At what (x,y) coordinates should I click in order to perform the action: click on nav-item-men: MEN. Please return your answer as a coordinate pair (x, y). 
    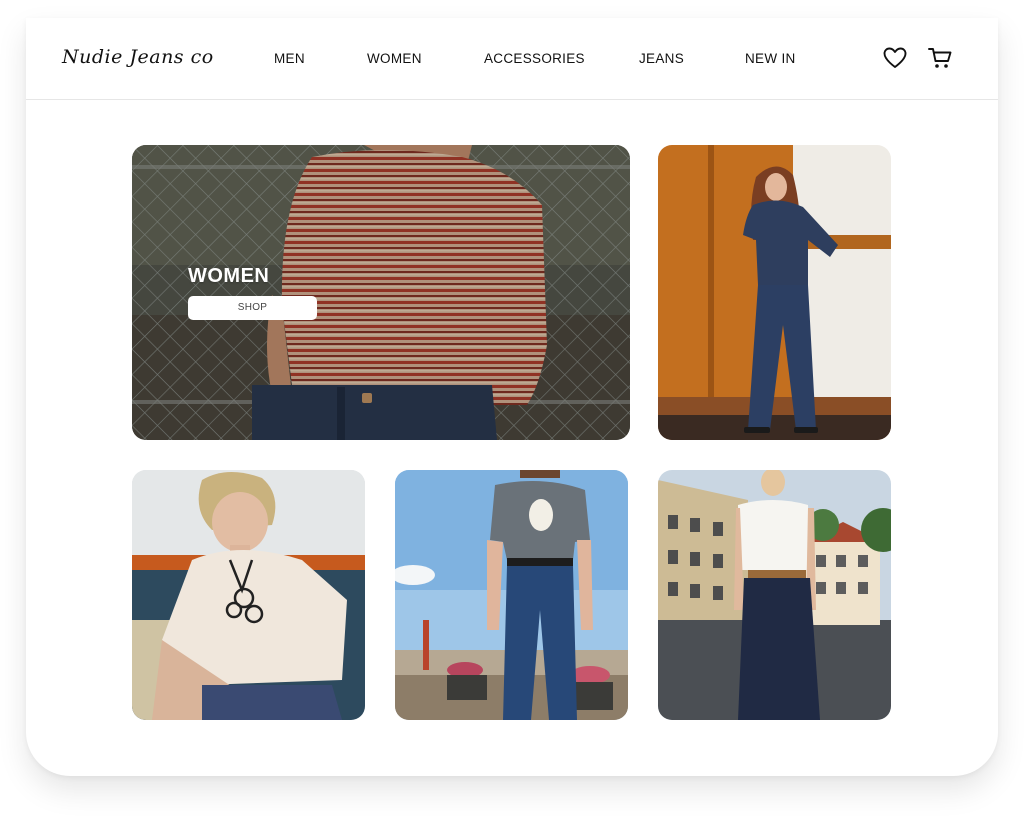
    Looking at the image, I should click on (289, 58).